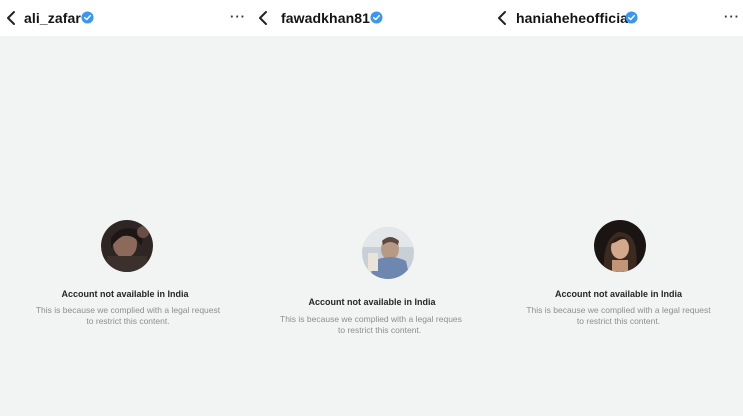  I want to click on username: haniaheheofficial, so click(574, 18).